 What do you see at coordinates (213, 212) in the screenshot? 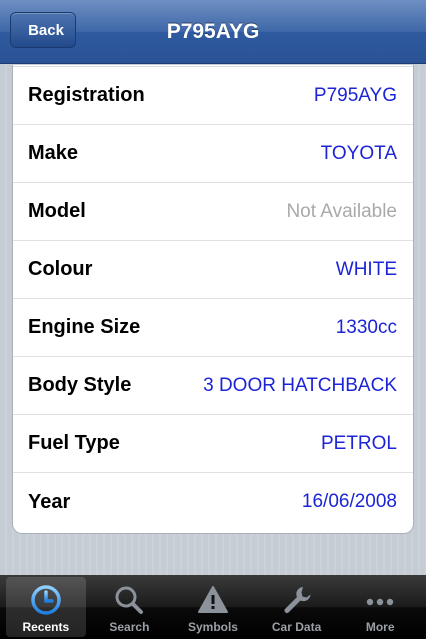
I see `detail-row-model: Model Not Available` at bounding box center [213, 212].